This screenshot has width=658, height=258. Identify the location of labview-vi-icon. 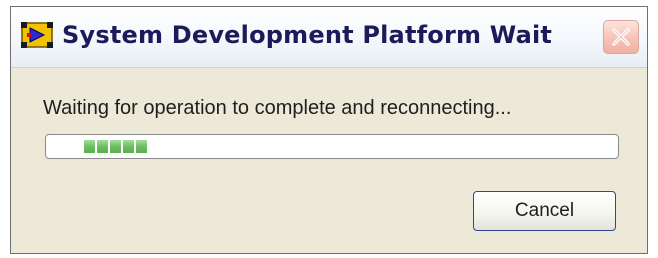
(37, 35).